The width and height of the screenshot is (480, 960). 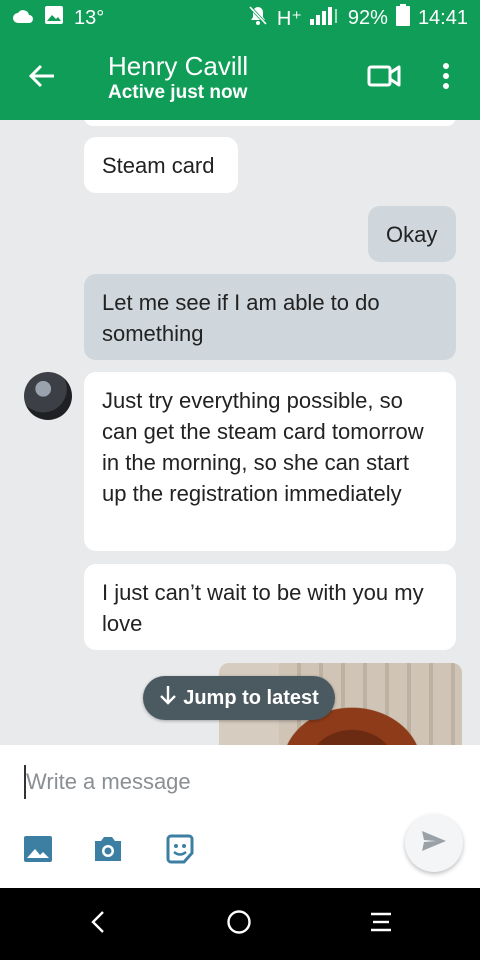 I want to click on signal-icon, so click(x=324, y=18).